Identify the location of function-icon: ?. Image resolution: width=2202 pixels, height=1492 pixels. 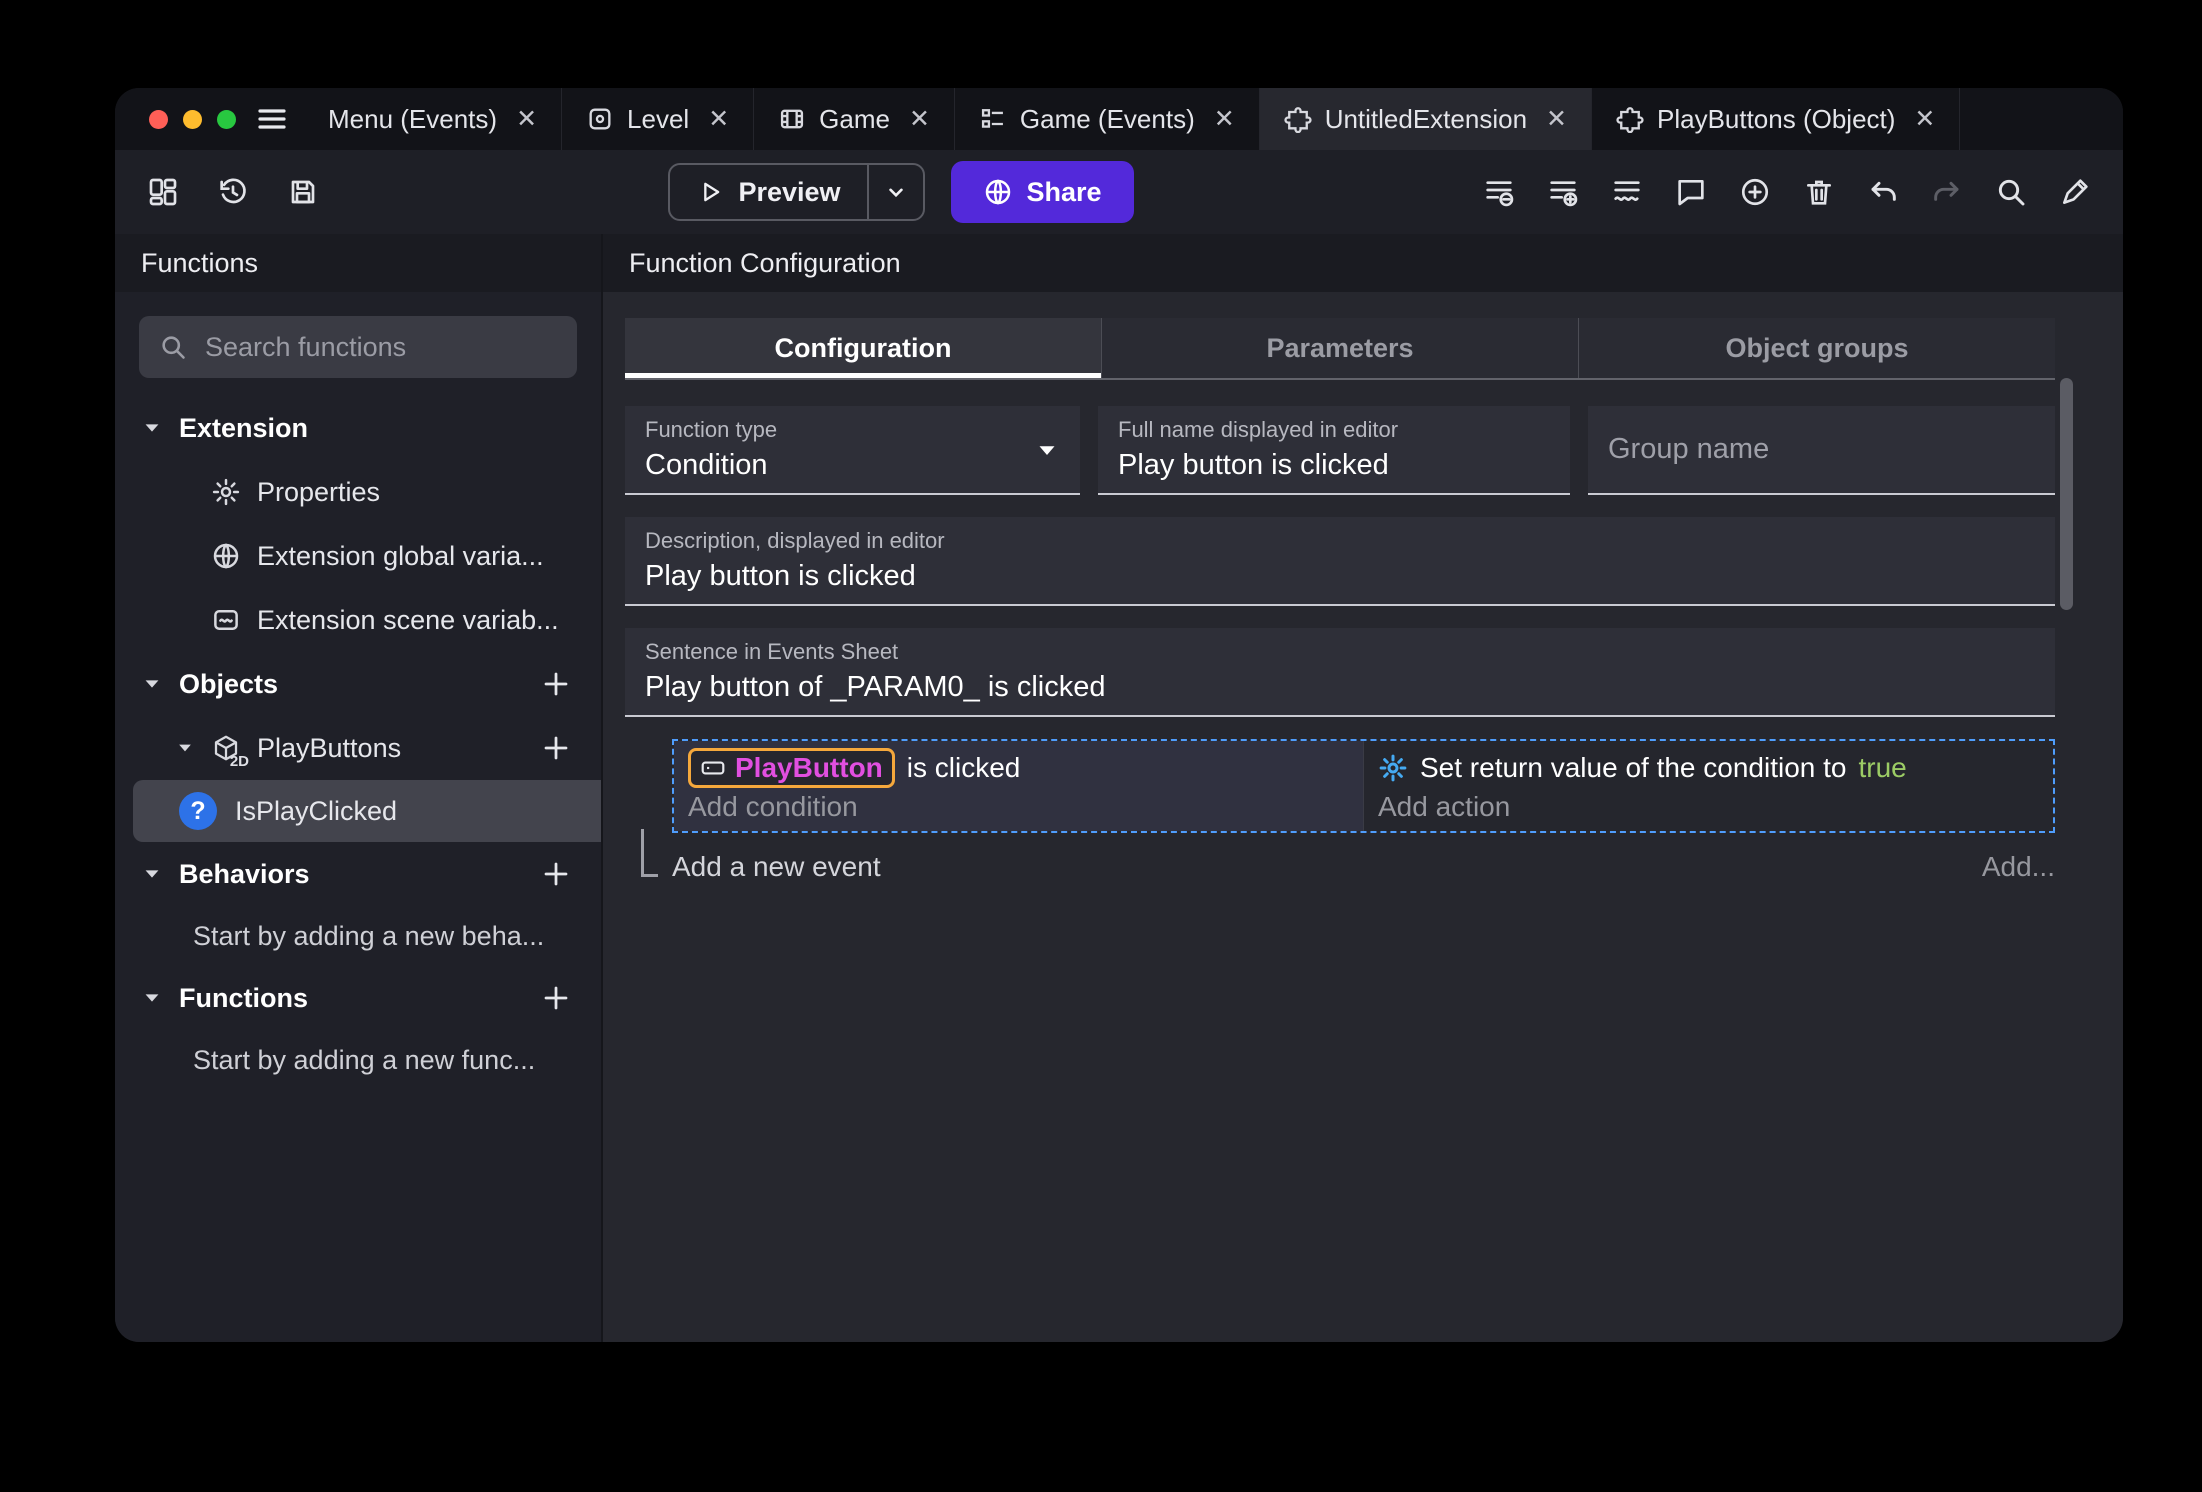
(198, 811).